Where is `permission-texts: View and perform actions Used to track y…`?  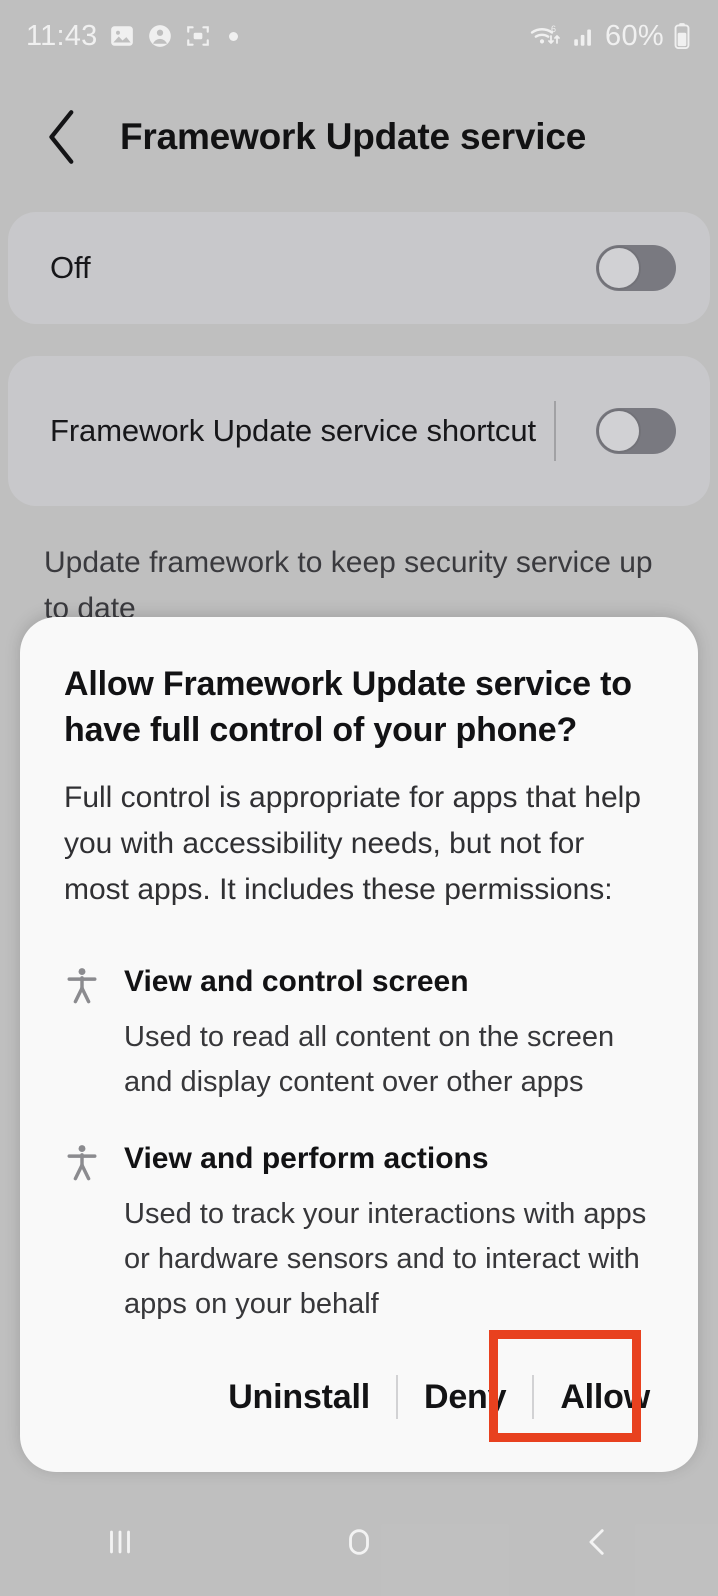 permission-texts: View and perform actions Used to track y… is located at coordinates (382, 1233).